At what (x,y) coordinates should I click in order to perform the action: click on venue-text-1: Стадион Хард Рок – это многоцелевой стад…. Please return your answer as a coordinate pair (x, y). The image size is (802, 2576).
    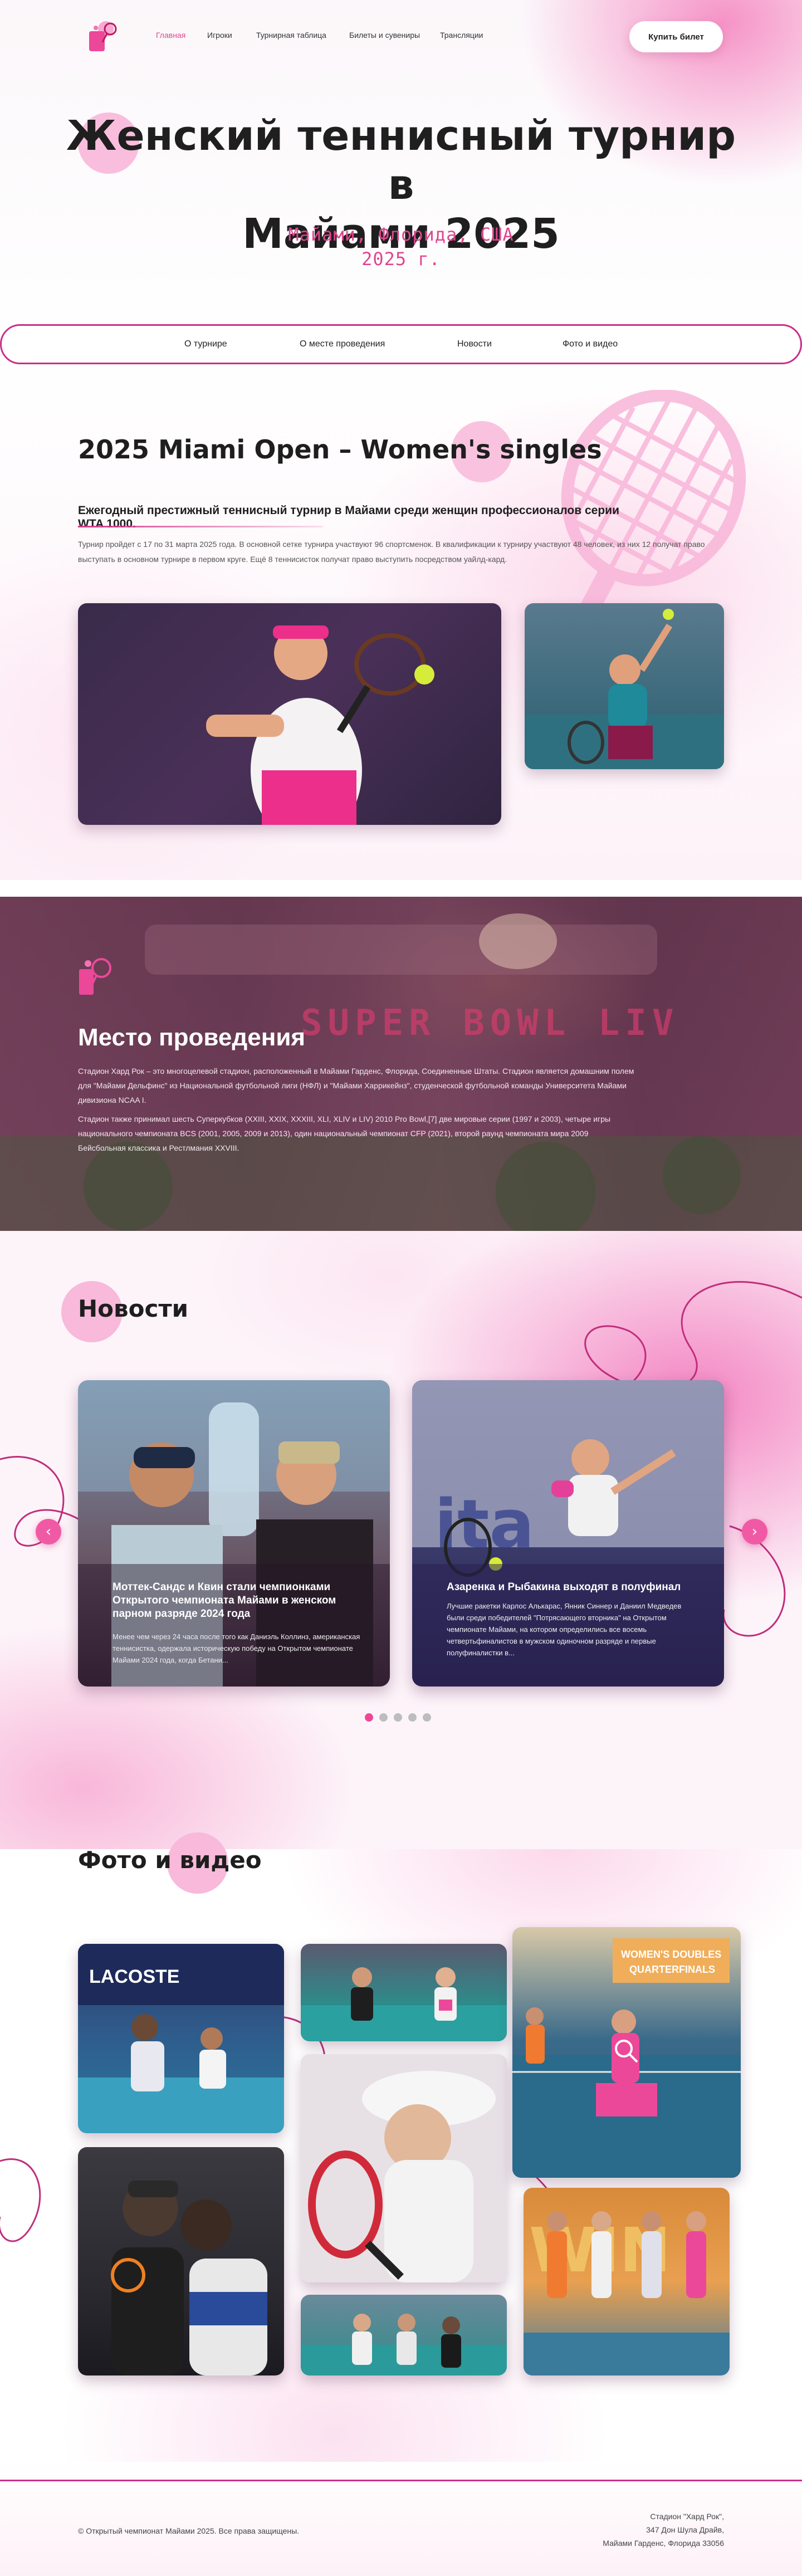
    Looking at the image, I should click on (356, 1085).